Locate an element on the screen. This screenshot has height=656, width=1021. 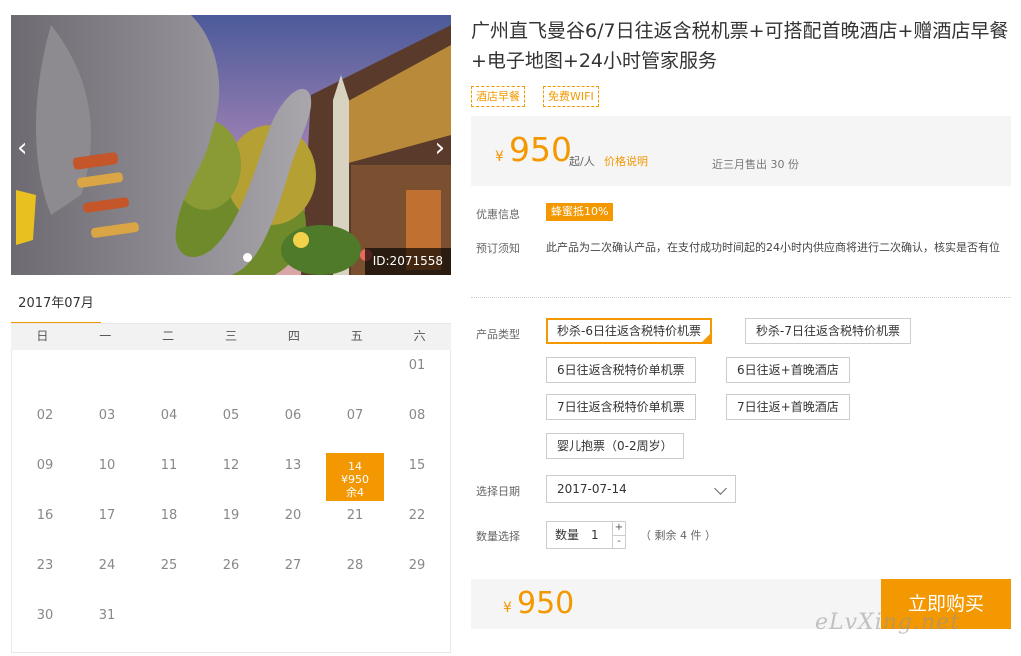
calendar-weekday-header: 日一二三四五六 is located at coordinates (231, 337).